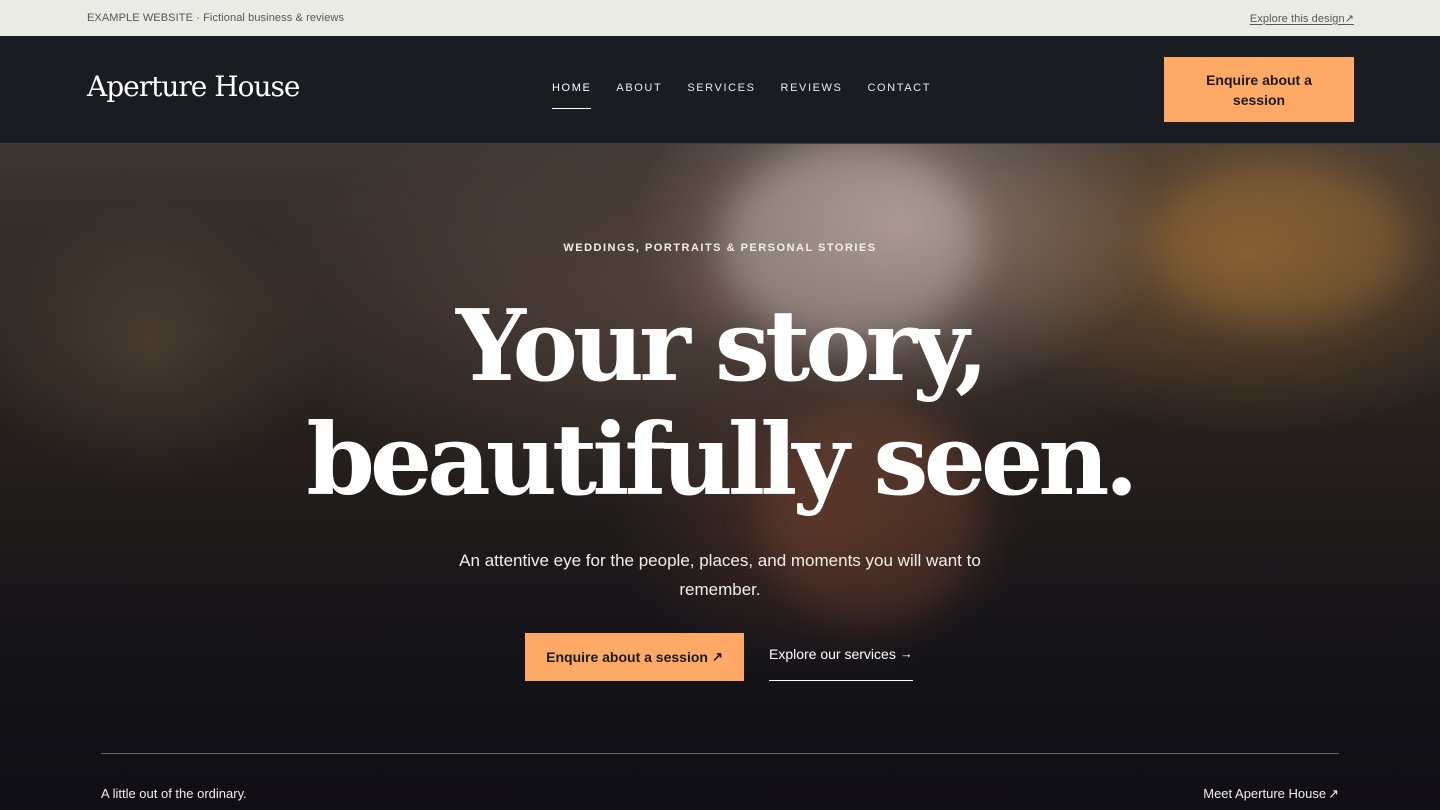 This screenshot has height=810, width=1440. What do you see at coordinates (722, 346) in the screenshot?
I see `hero-title-line-1: Your story,` at bounding box center [722, 346].